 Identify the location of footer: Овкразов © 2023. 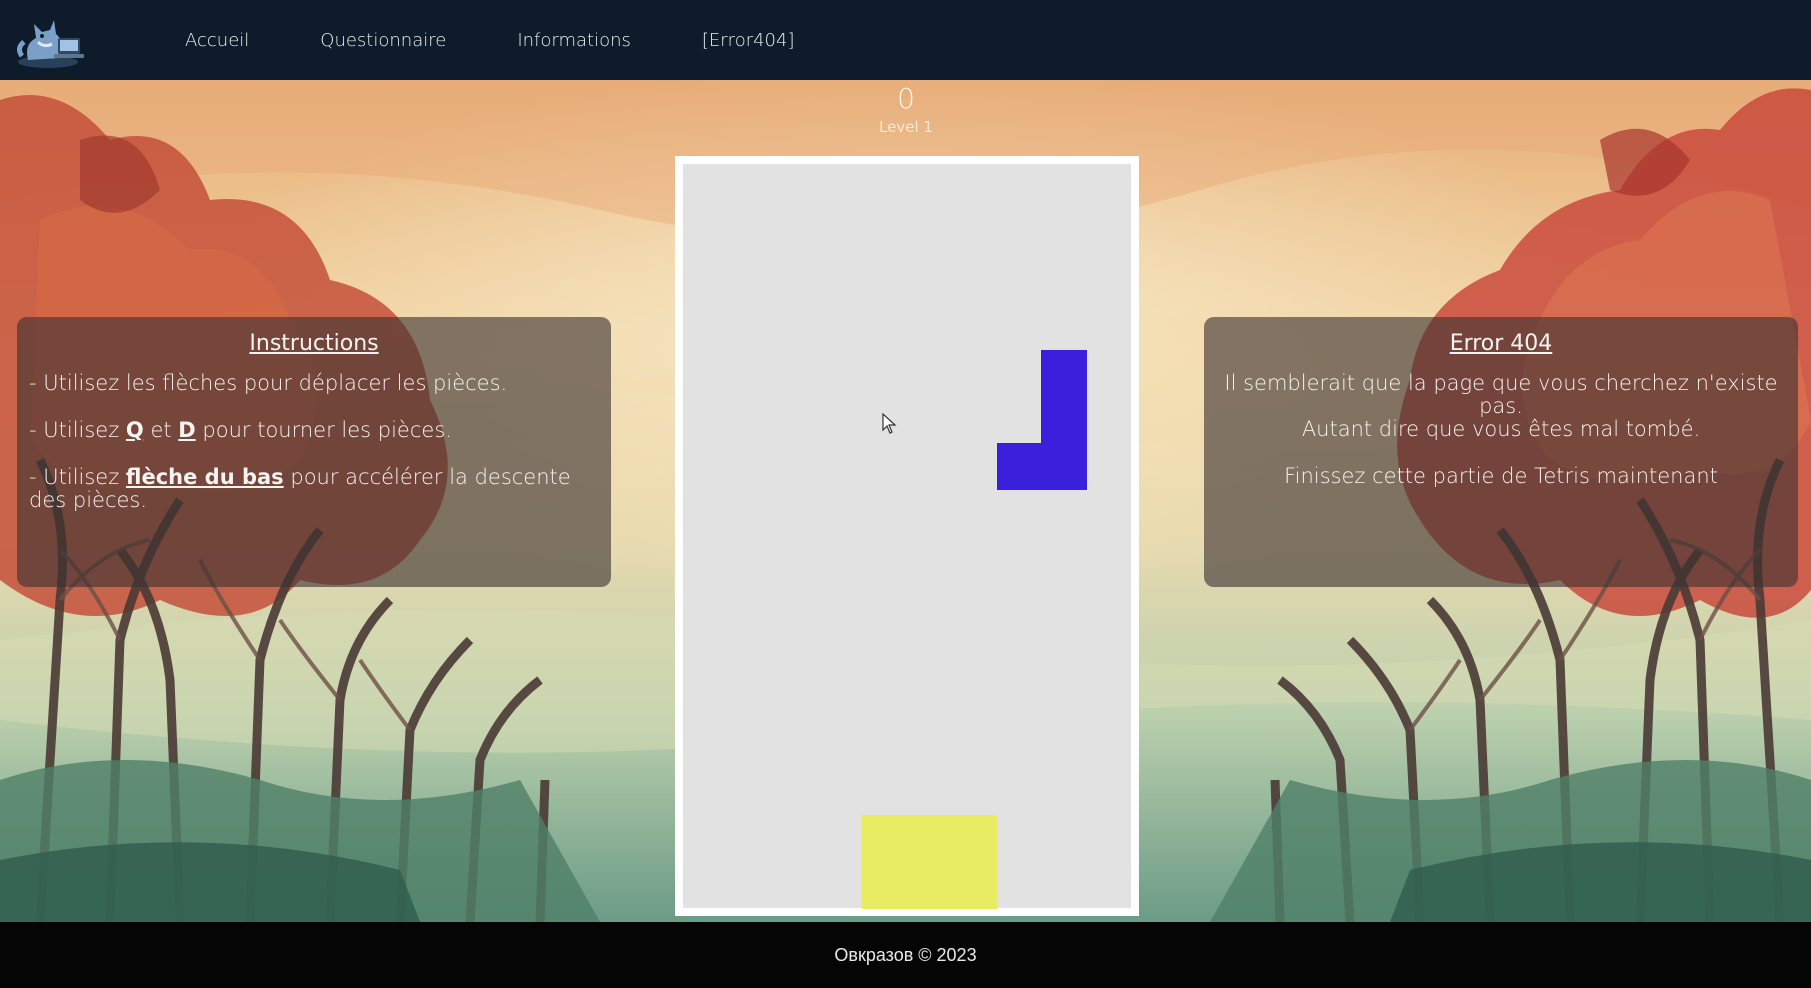
(905, 955).